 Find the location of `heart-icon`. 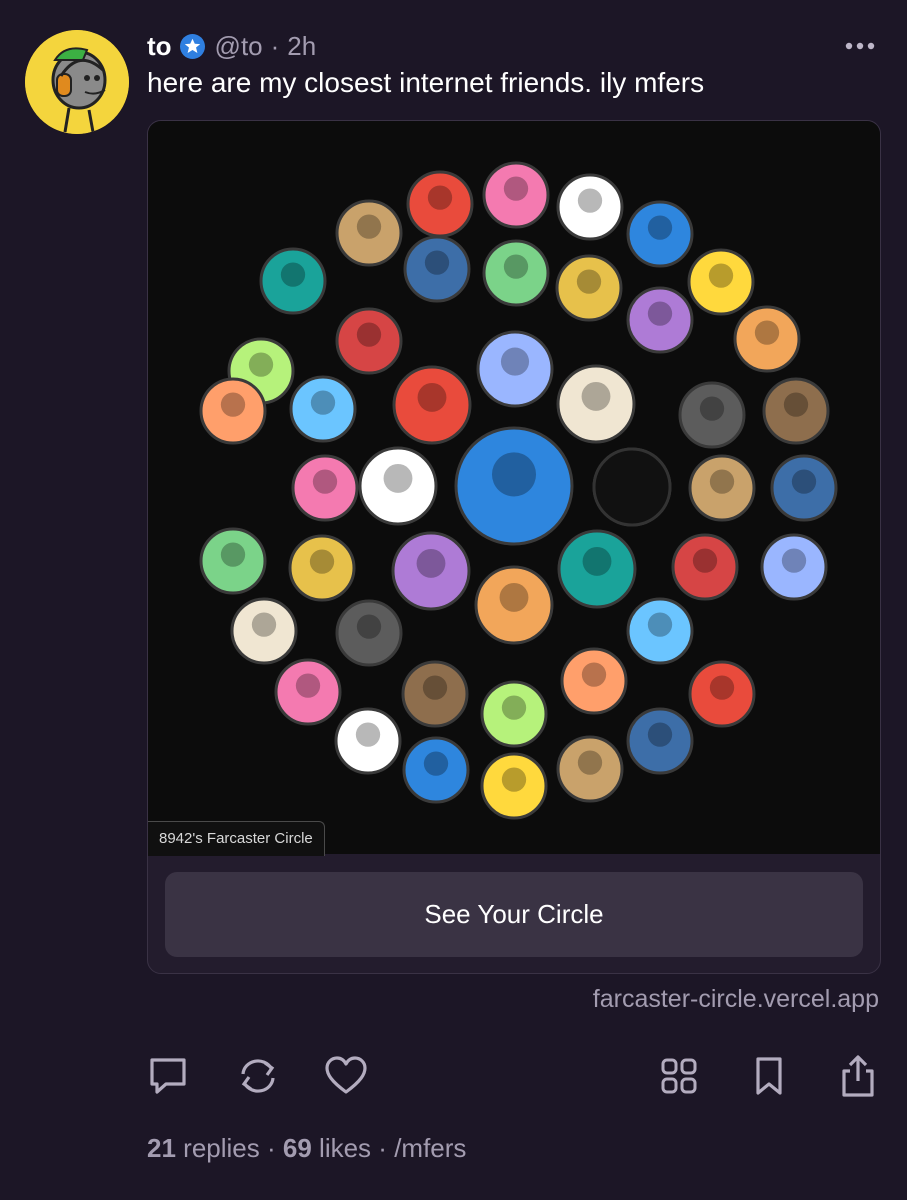

heart-icon is located at coordinates (346, 1075).